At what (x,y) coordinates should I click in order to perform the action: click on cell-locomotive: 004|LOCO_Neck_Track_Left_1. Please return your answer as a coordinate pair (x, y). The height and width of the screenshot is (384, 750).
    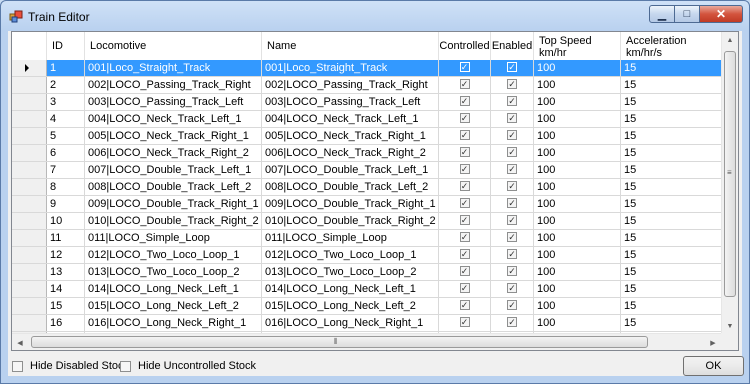
    Looking at the image, I should click on (173, 119).